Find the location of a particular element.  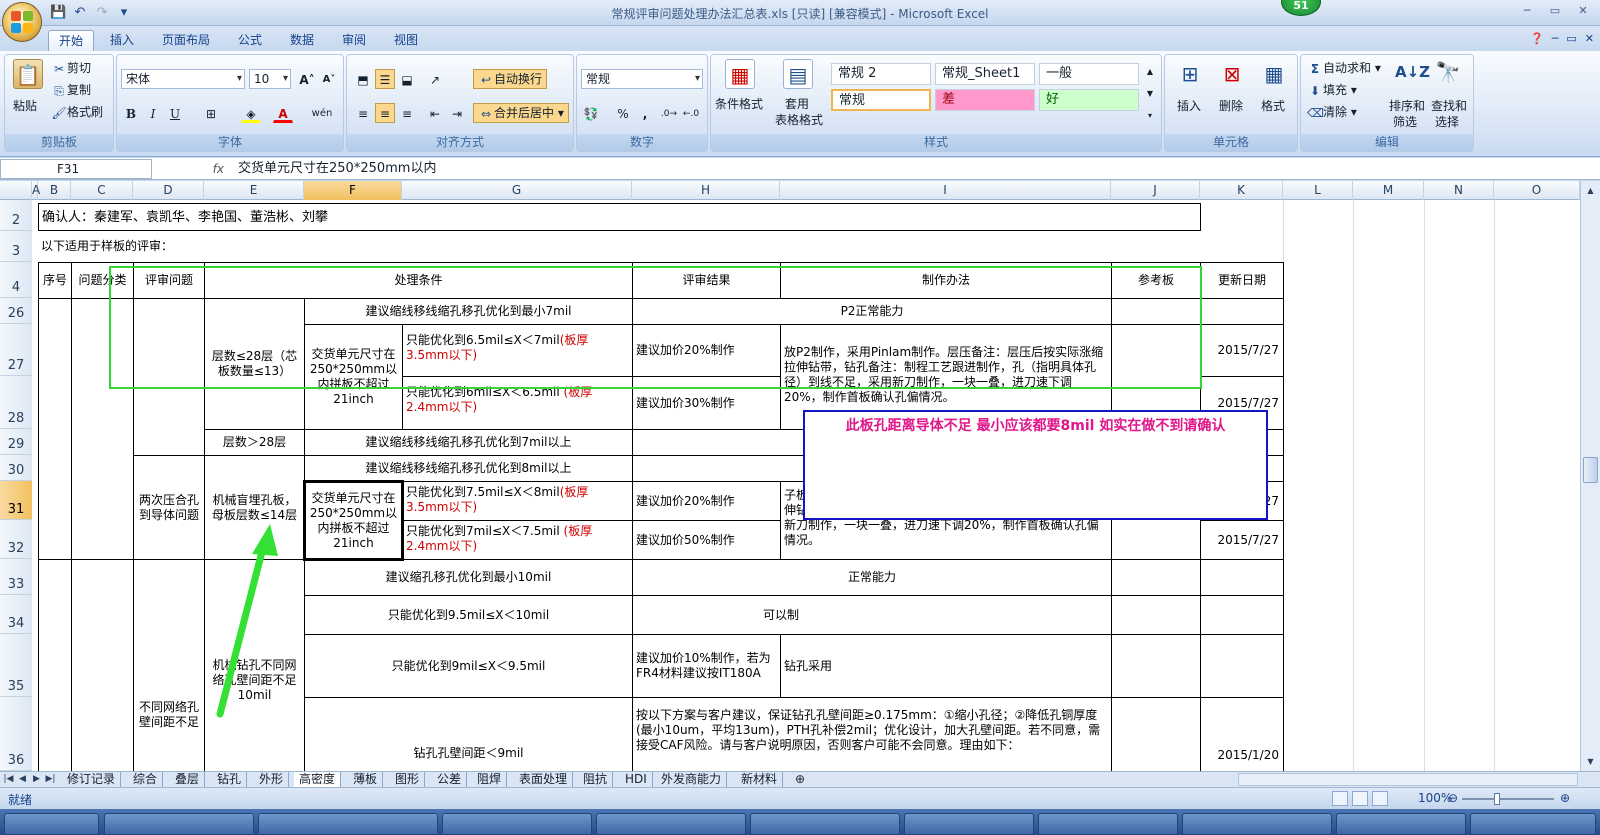

font-name-dropdown: 宋体 is located at coordinates (183, 79).